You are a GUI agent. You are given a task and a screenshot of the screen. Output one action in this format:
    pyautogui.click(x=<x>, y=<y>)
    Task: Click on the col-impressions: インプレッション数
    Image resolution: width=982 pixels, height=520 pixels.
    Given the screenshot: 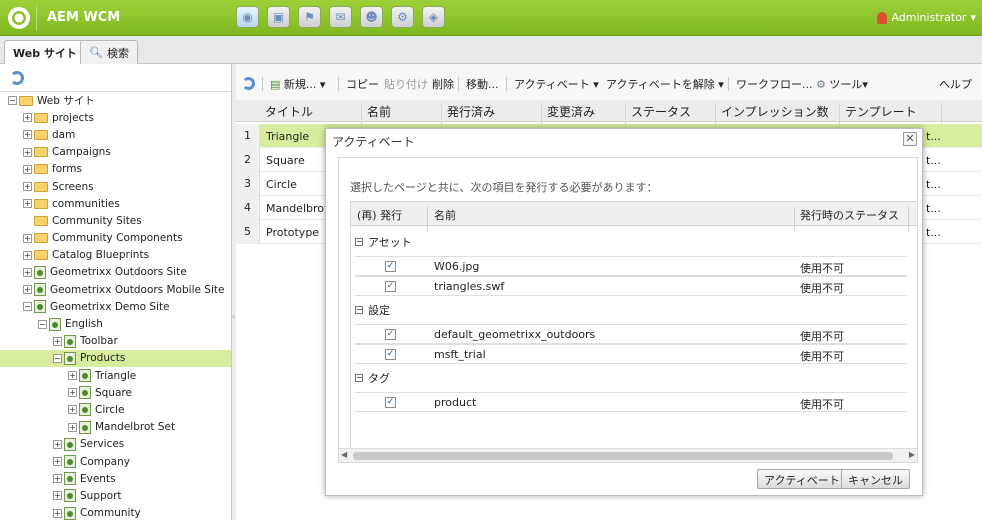 What is the action you would take?
    pyautogui.click(x=778, y=114)
    